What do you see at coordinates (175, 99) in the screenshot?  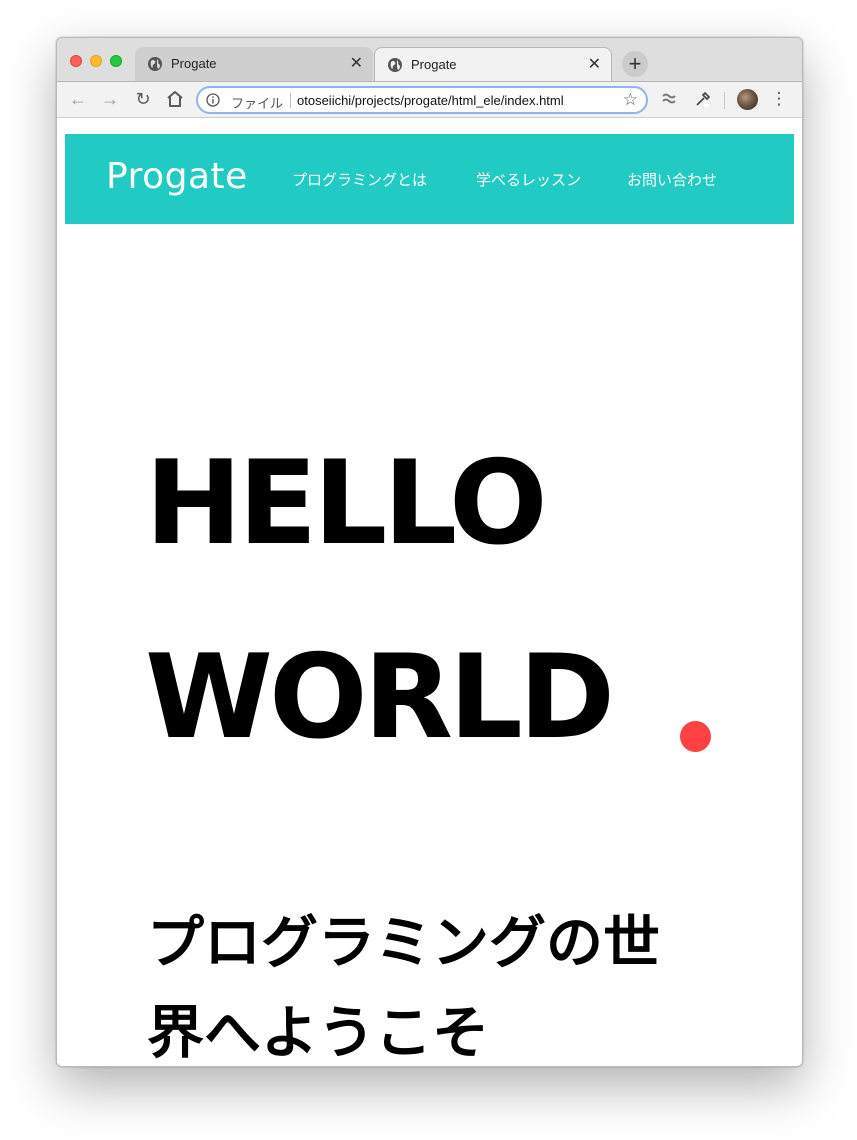 I see `home-icon` at bounding box center [175, 99].